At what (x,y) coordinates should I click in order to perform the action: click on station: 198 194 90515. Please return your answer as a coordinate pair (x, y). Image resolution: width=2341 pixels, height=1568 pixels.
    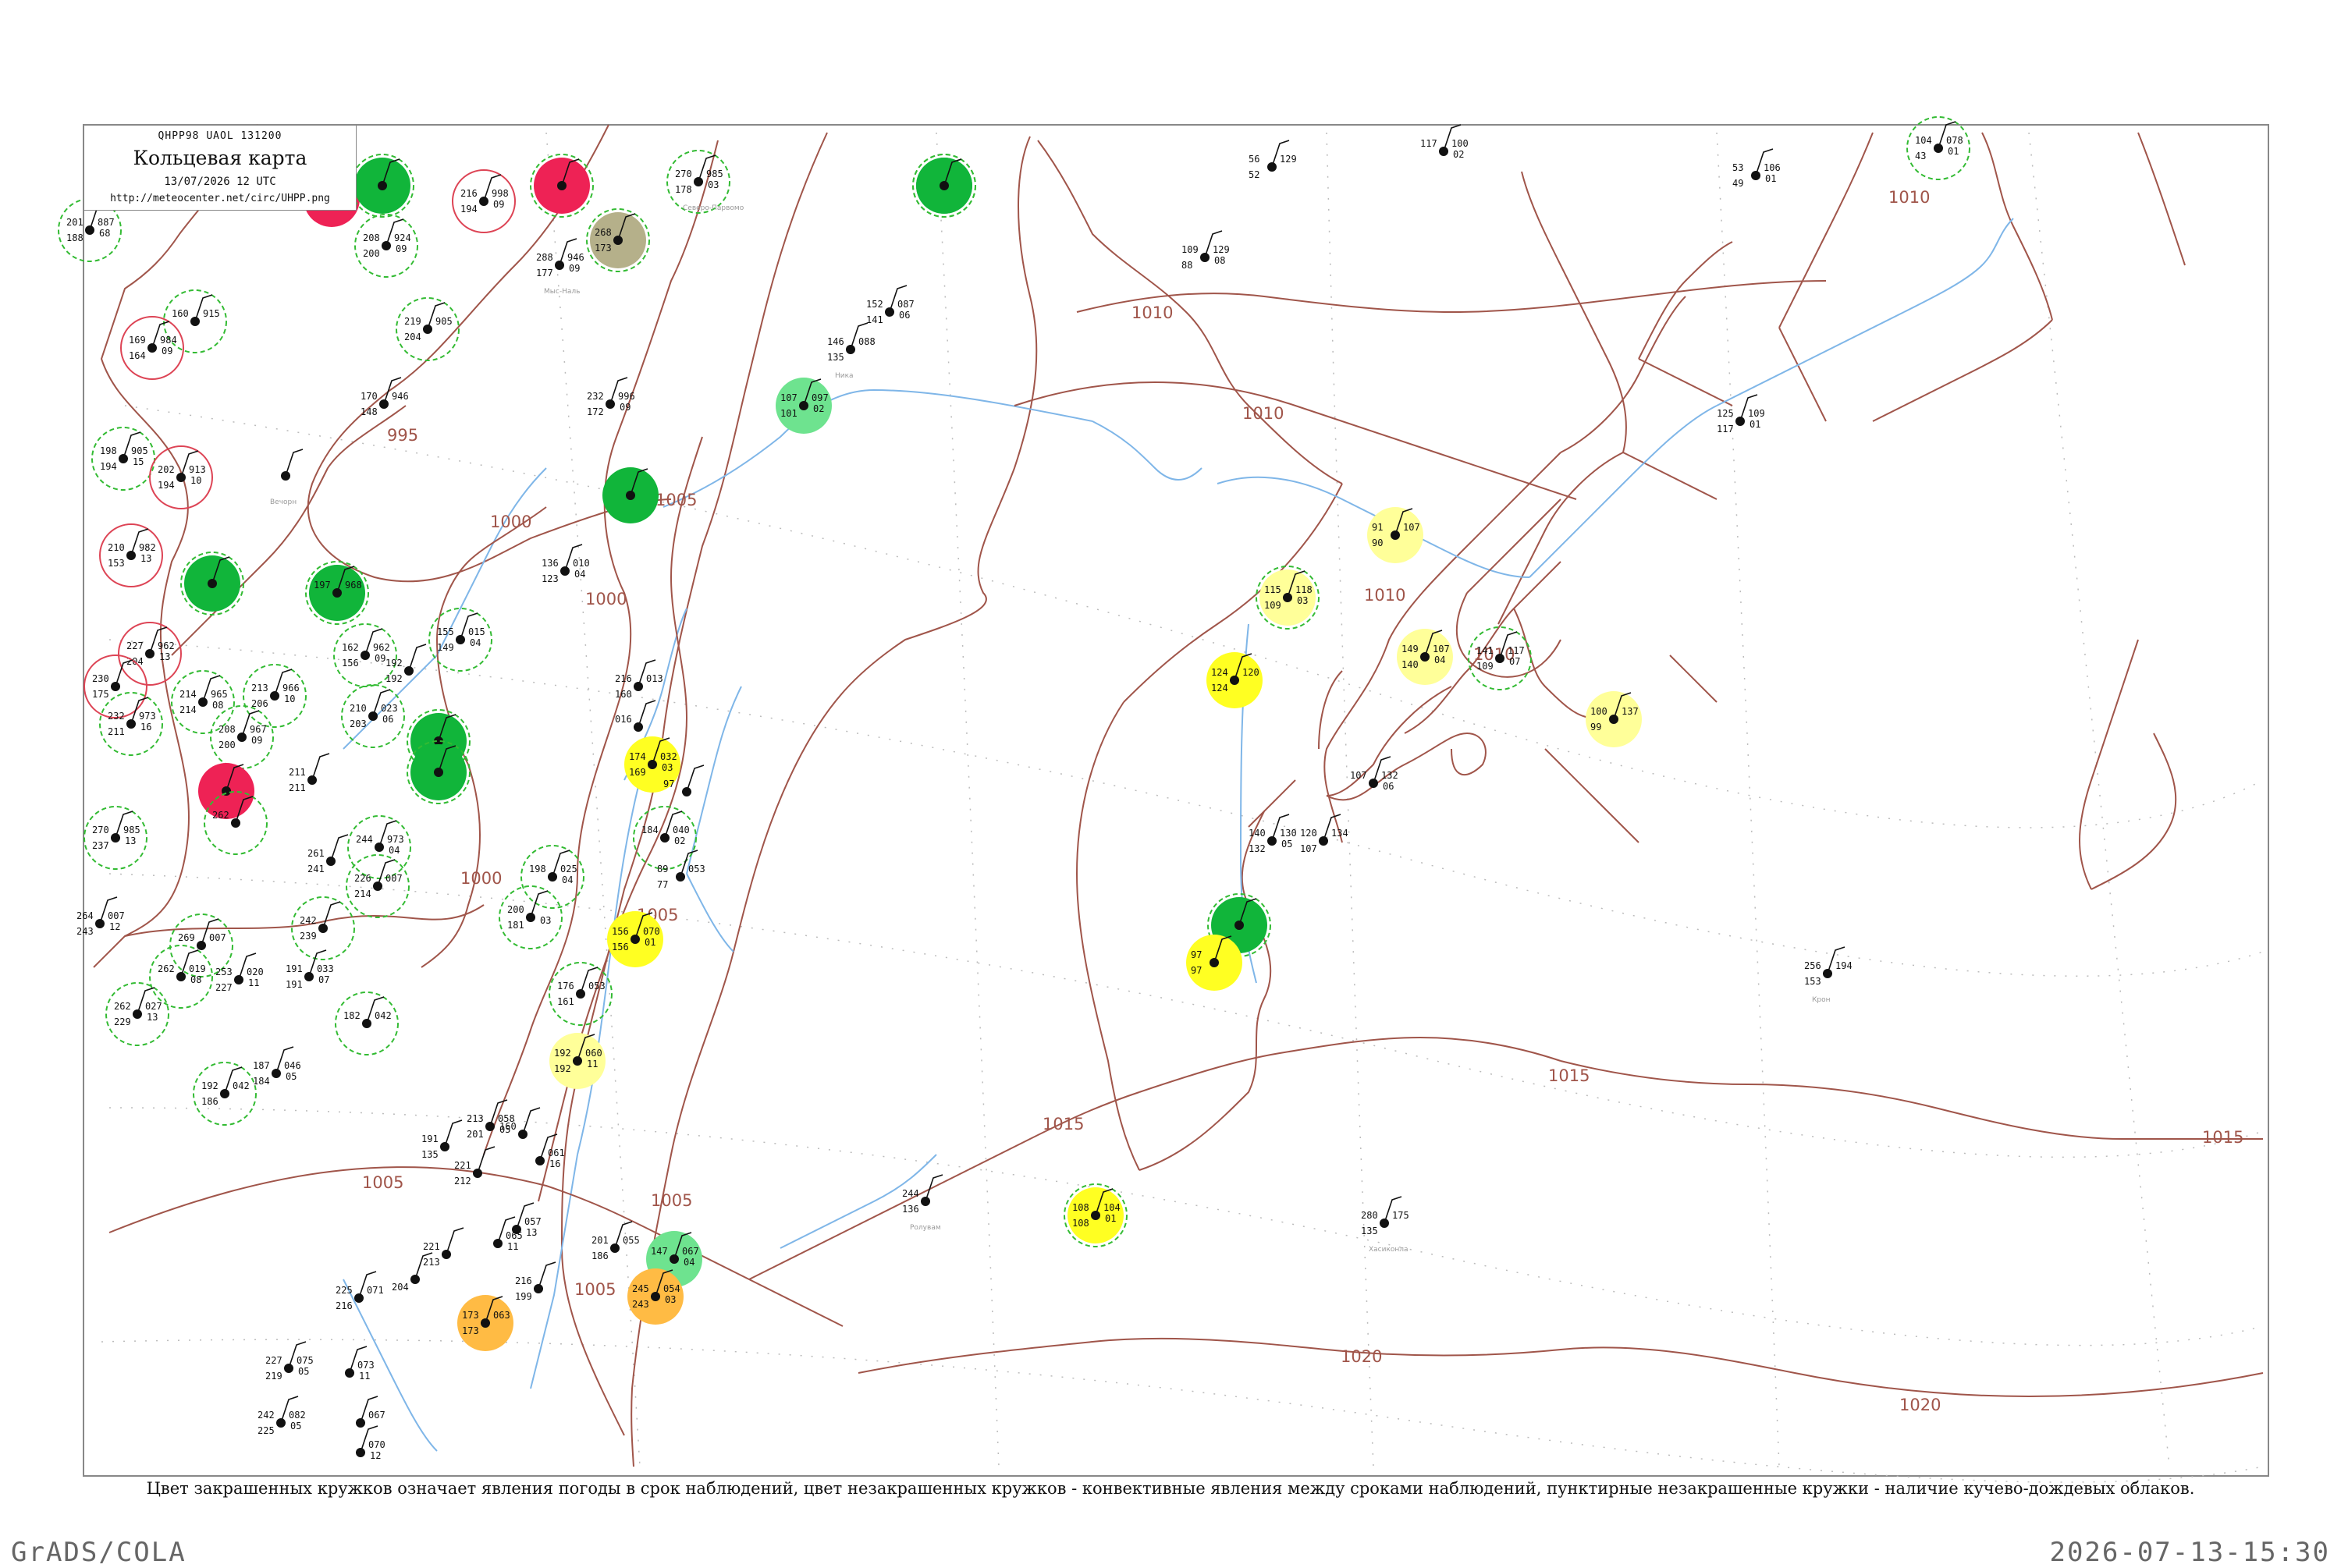
    Looking at the image, I should click on (123, 459).